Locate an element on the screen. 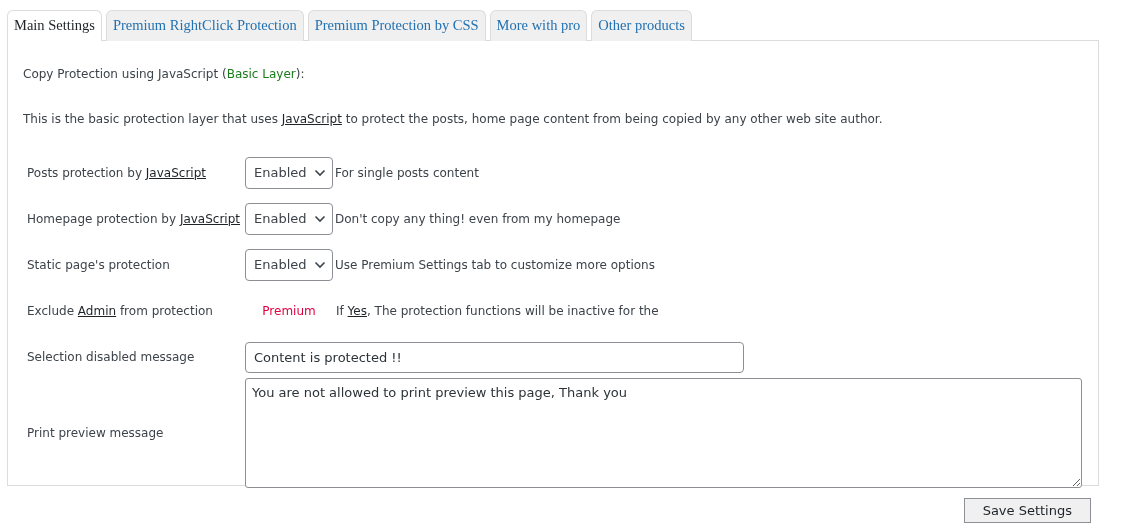 The height and width of the screenshot is (530, 1124). setting-note: If Yes, The protection functions will be inactive for the is located at coordinates (497, 311).